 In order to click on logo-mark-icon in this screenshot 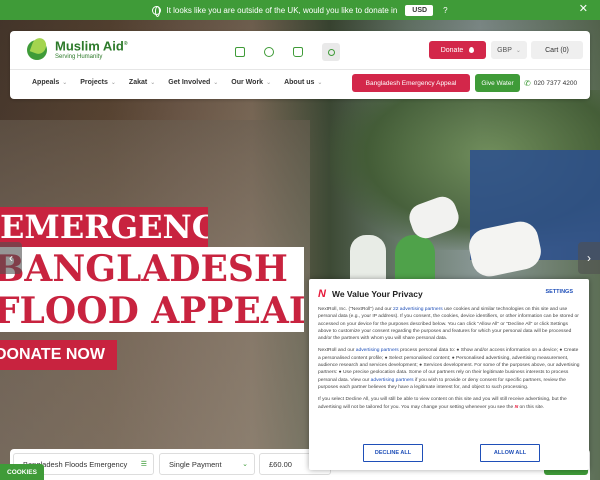, I will do `click(39, 49)`.